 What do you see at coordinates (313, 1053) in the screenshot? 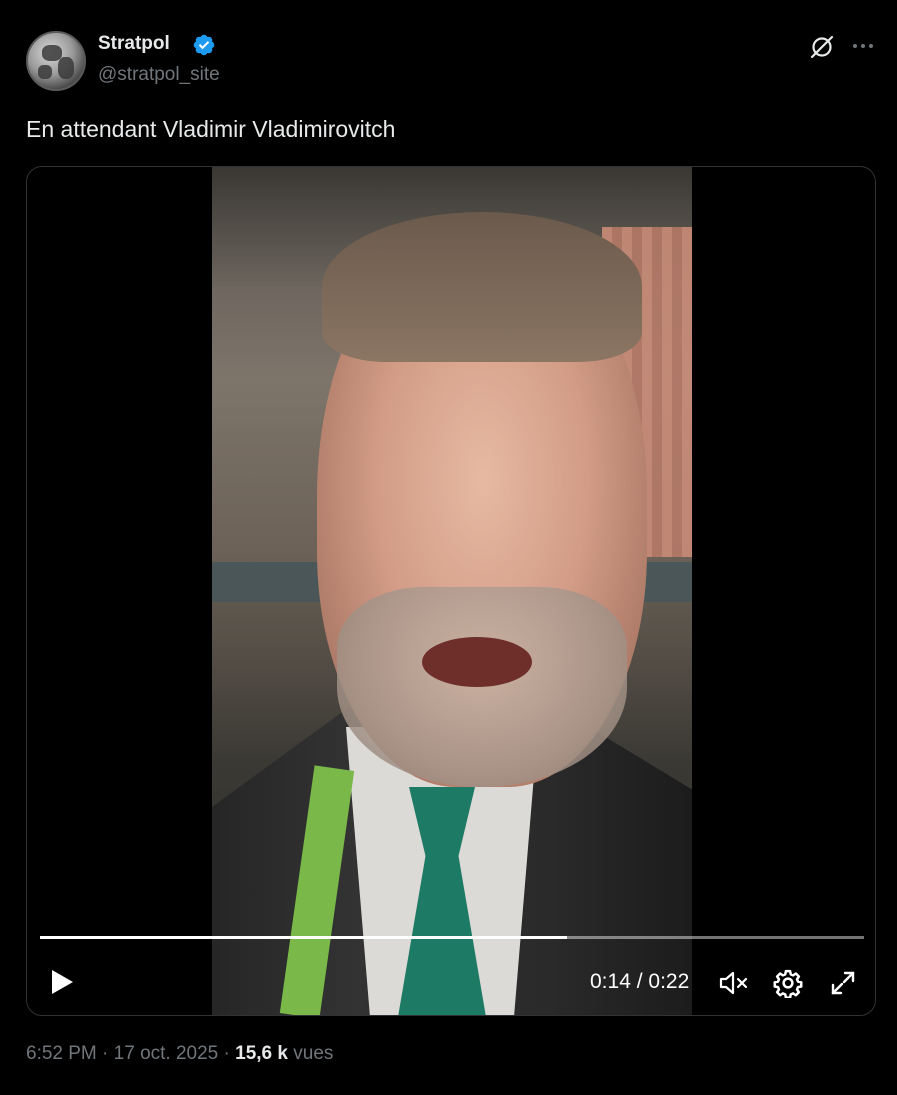
I see `views-label: vues` at bounding box center [313, 1053].